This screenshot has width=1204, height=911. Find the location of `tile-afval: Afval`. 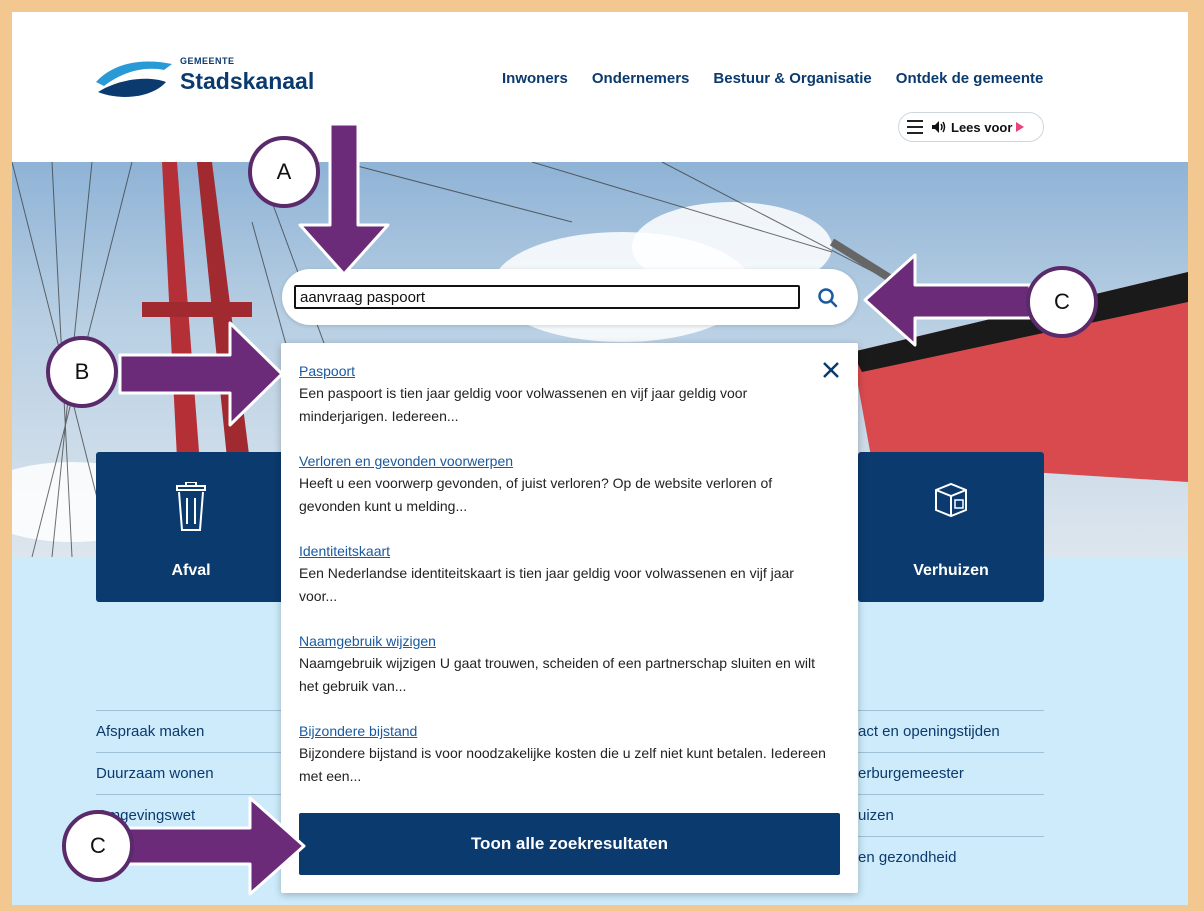

tile-afval: Afval is located at coordinates (191, 527).